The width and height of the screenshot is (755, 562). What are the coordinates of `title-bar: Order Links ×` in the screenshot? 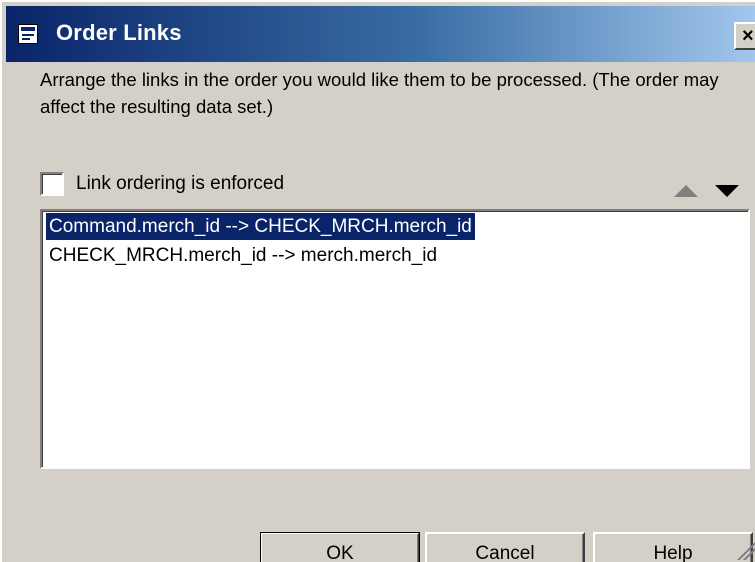 It's located at (380, 34).